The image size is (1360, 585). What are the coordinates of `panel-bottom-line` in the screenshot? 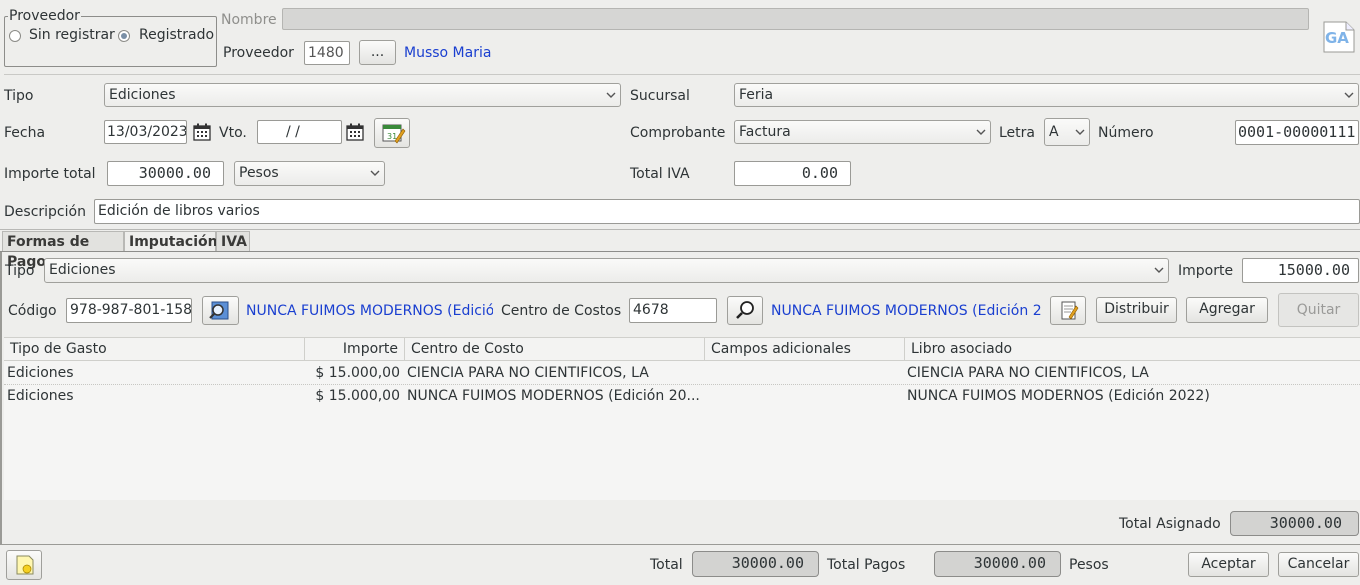 It's located at (680, 544).